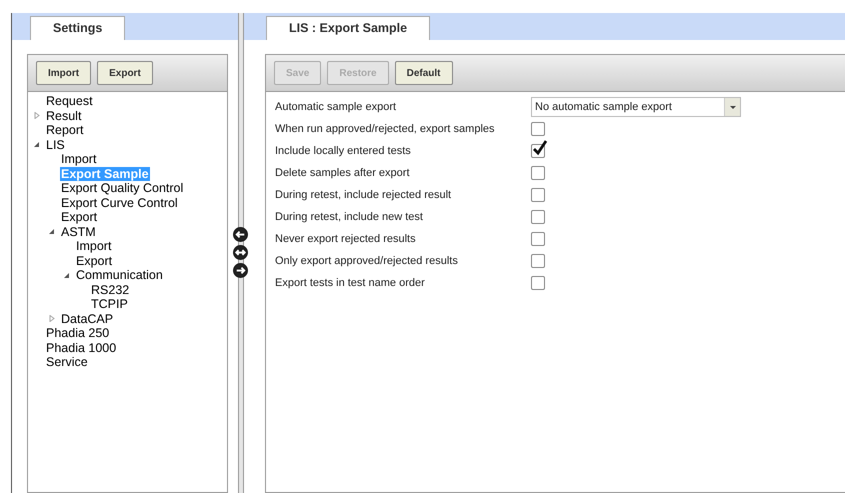 This screenshot has height=493, width=845. What do you see at coordinates (423, 73) in the screenshot?
I see `toolbar-button: Default` at bounding box center [423, 73].